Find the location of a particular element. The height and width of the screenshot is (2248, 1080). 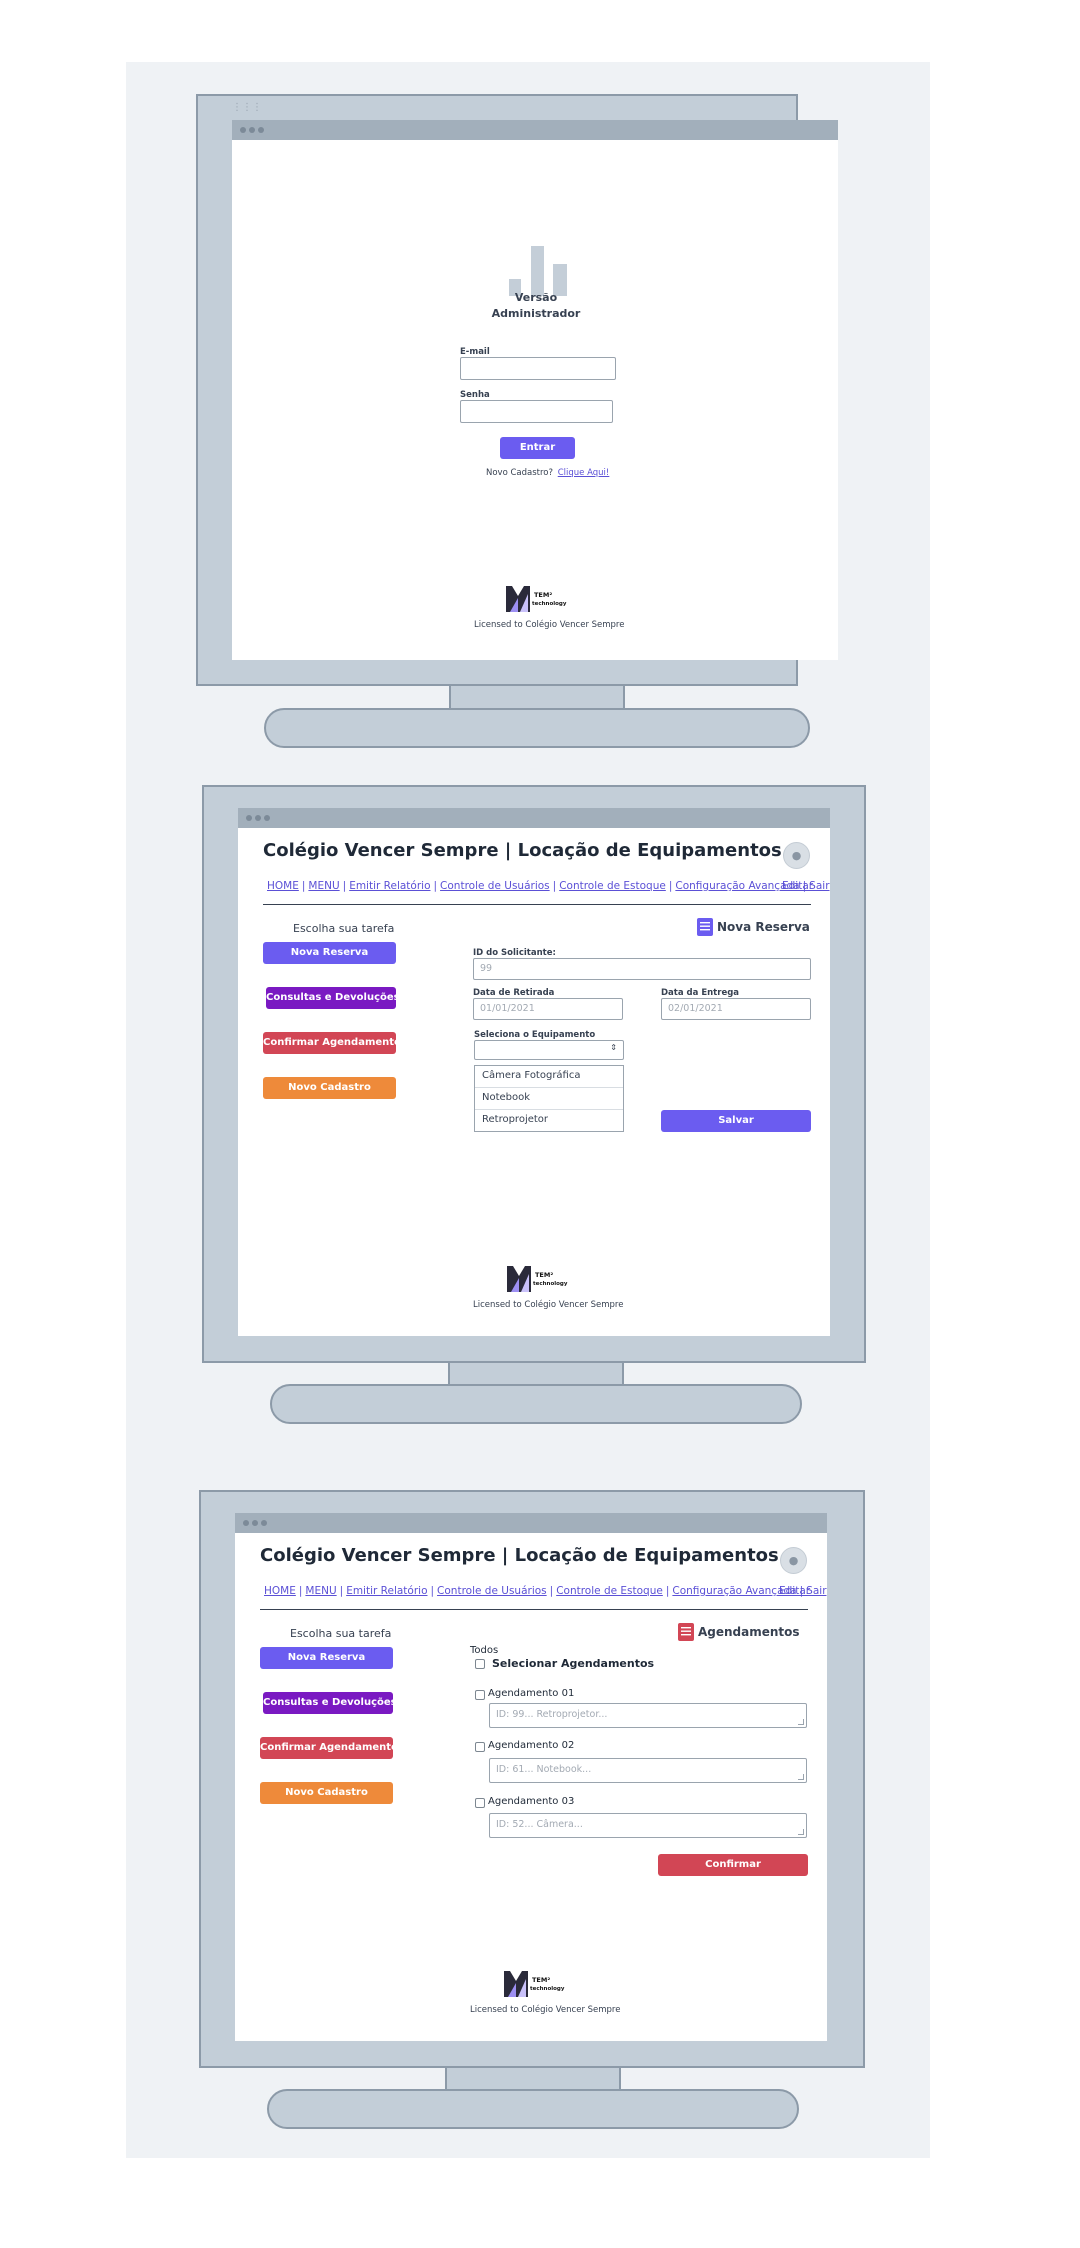

delivery-date-field: 02/01/2021 is located at coordinates (736, 1009).